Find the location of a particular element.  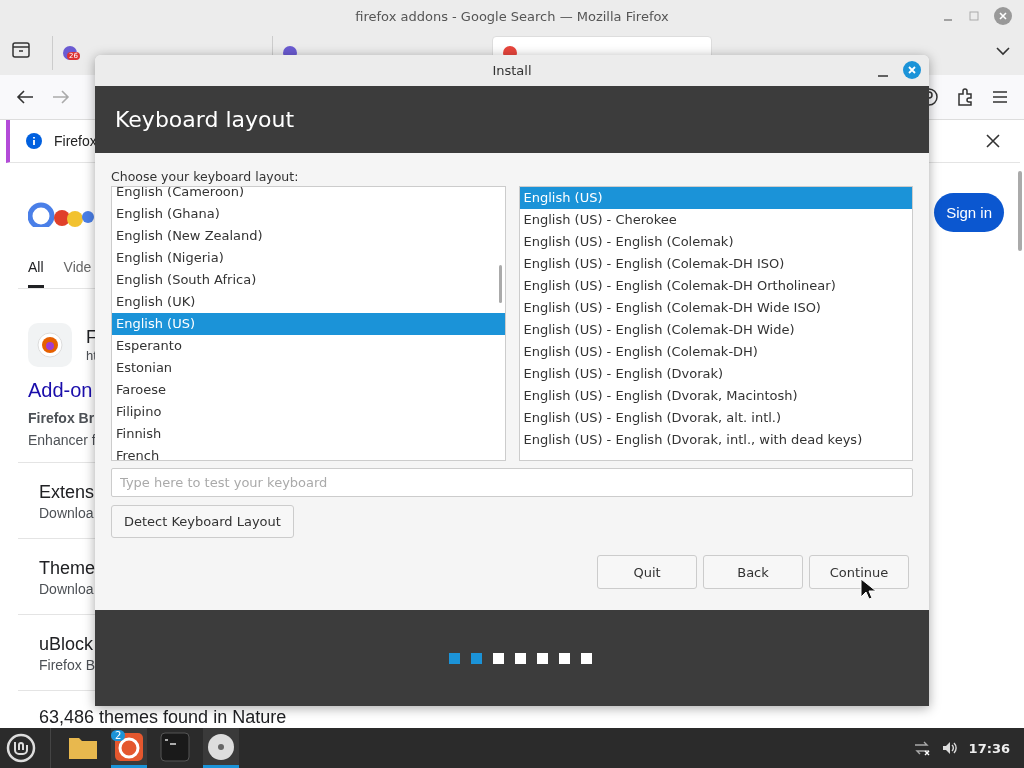

mouse-pointer-icon is located at coordinates (868, 589).